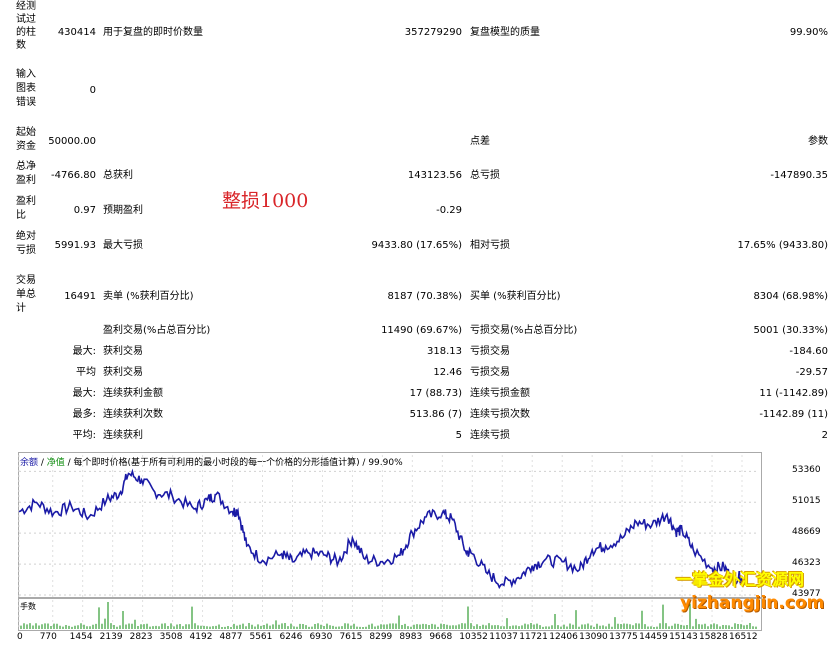 This screenshot has width=840, height=649. I want to click on x-tick-label: 12406, so click(563, 637).